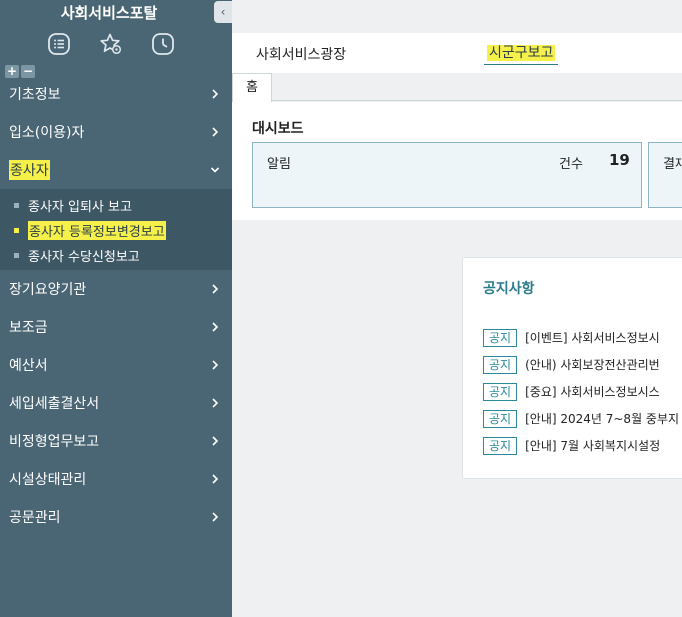 The width and height of the screenshot is (682, 617). Describe the element at coordinates (35, 95) in the screenshot. I see `sidebar-item-label: 기초정보` at that location.